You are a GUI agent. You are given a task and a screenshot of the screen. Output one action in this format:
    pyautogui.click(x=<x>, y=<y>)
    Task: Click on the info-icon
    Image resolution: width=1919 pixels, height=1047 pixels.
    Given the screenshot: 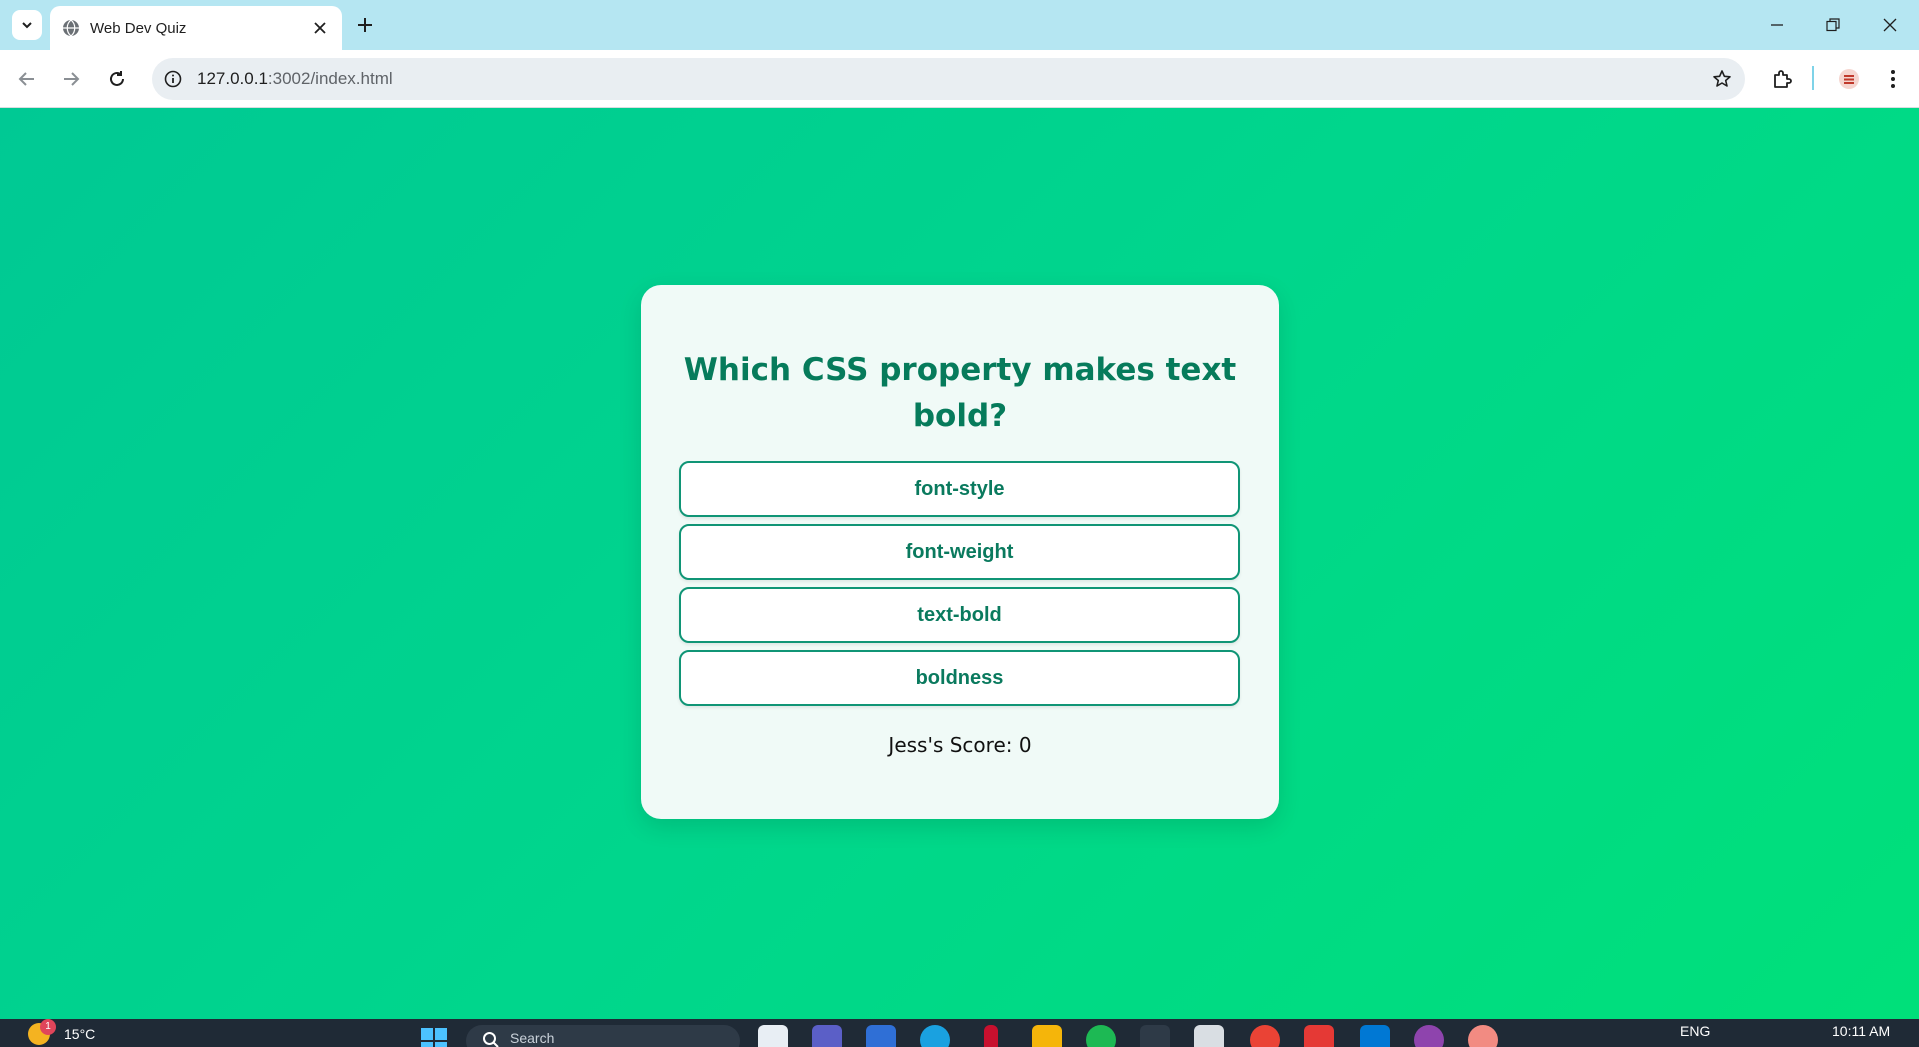 What is the action you would take?
    pyautogui.click(x=173, y=79)
    